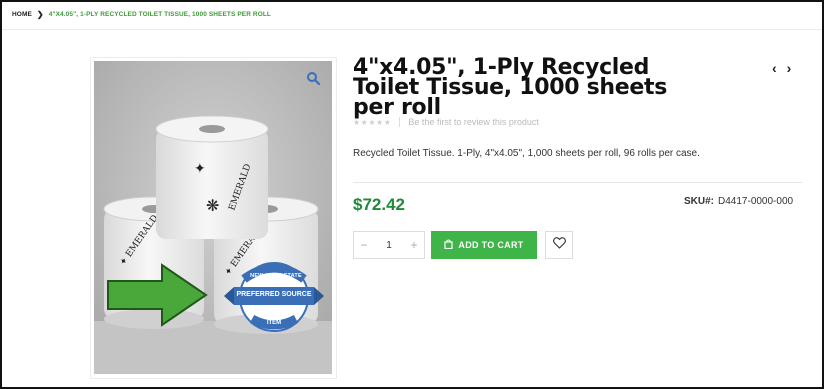 The width and height of the screenshot is (824, 389). What do you see at coordinates (699, 201) in the screenshot?
I see `sku-label: SKU#:` at bounding box center [699, 201].